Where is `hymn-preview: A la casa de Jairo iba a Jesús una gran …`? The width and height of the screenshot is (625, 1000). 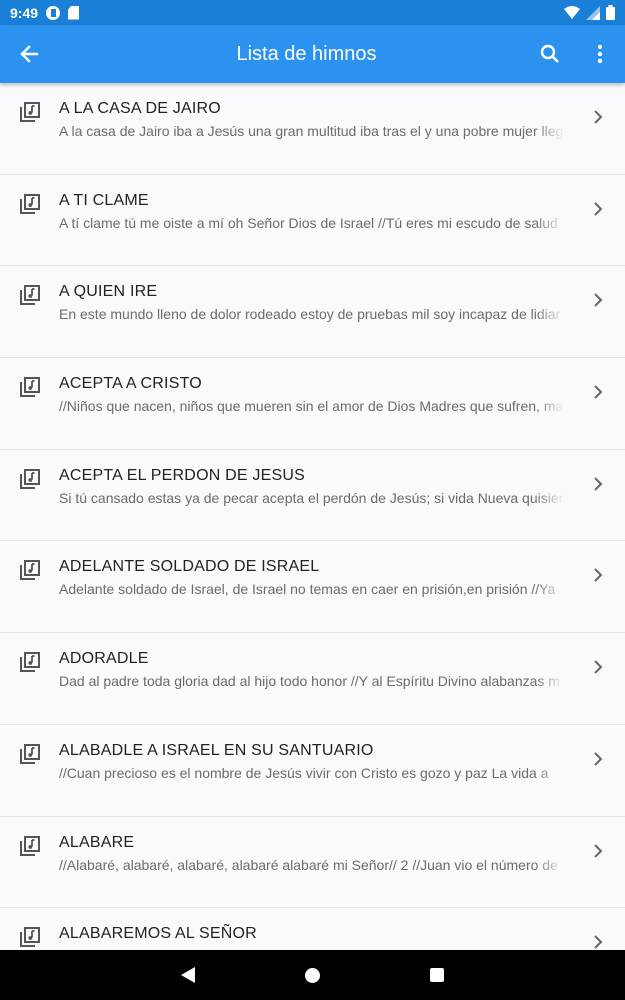
hymn-preview: A la casa de Jairo iba a Jesús una gran … is located at coordinates (311, 131).